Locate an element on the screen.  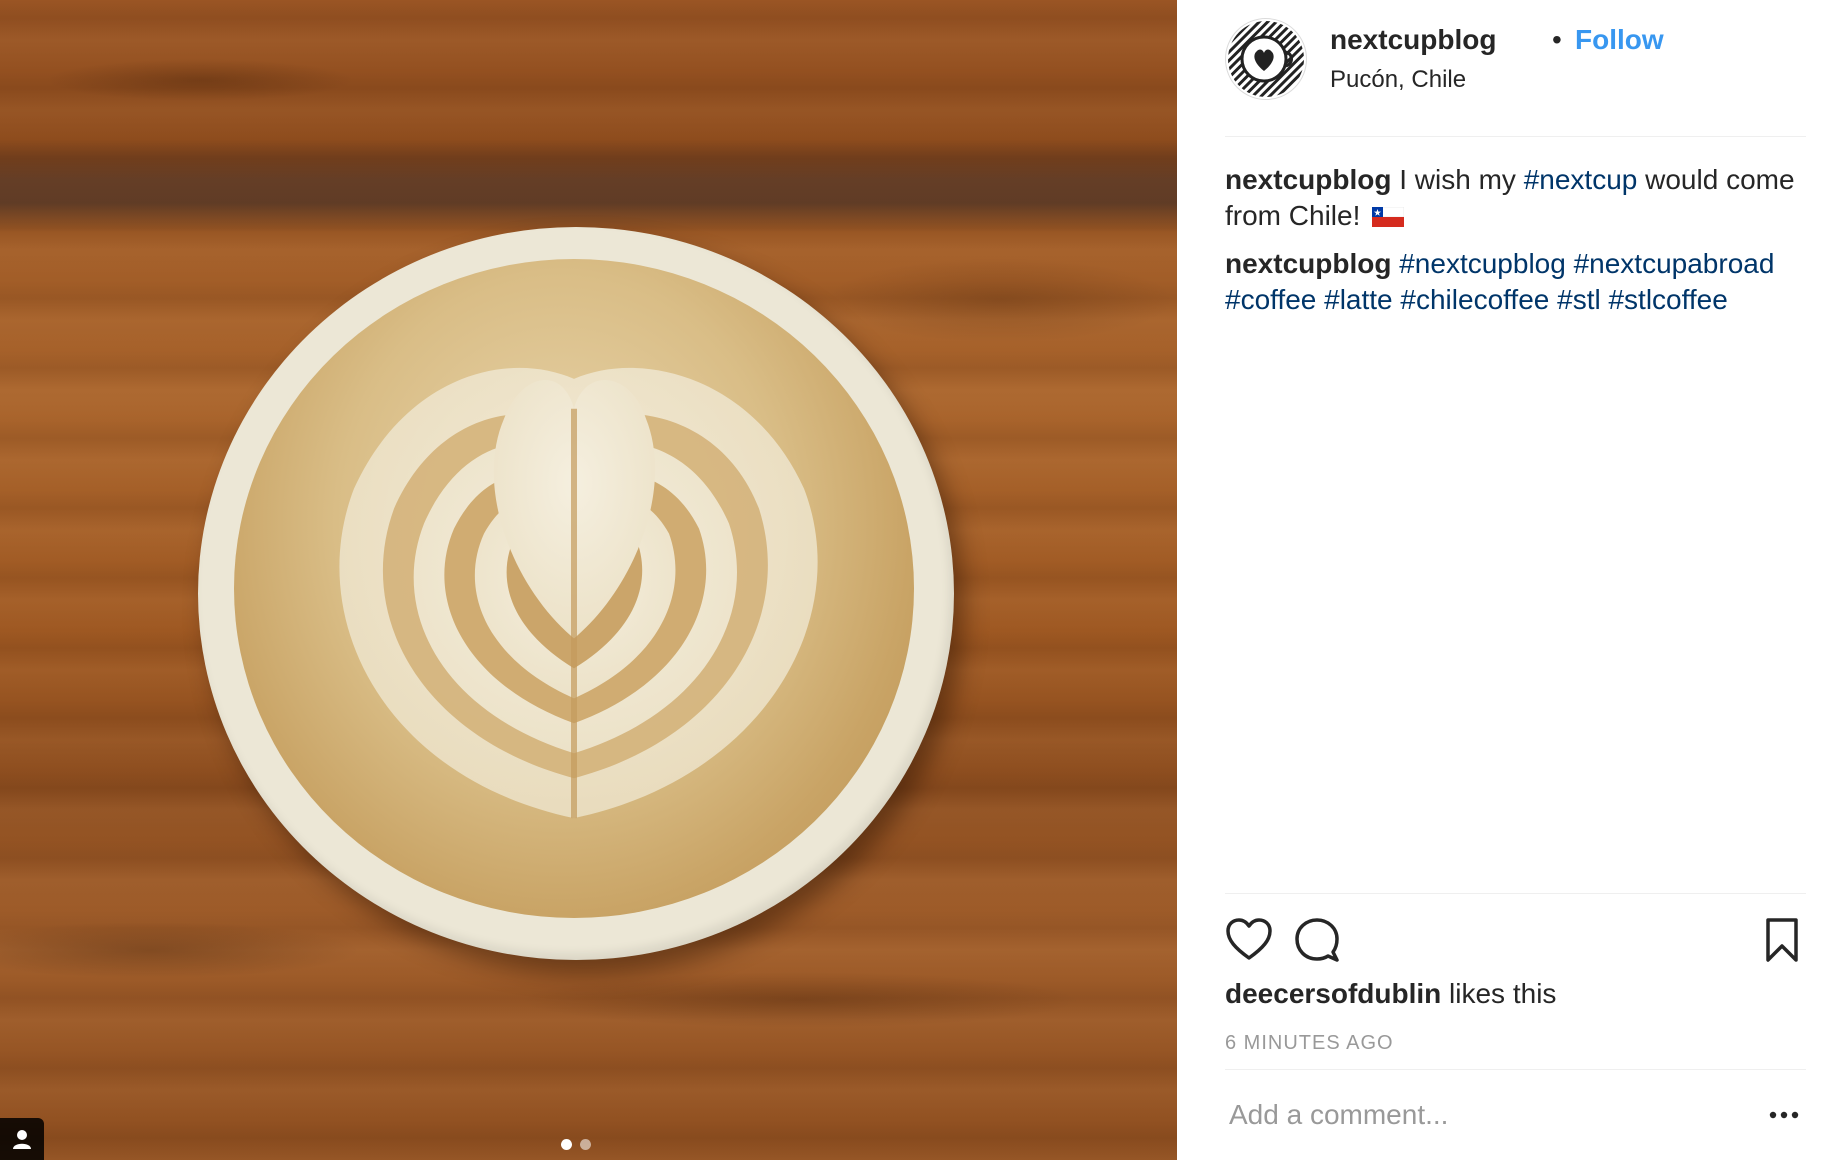
comment-username: nextcupblog is located at coordinates (1308, 263).